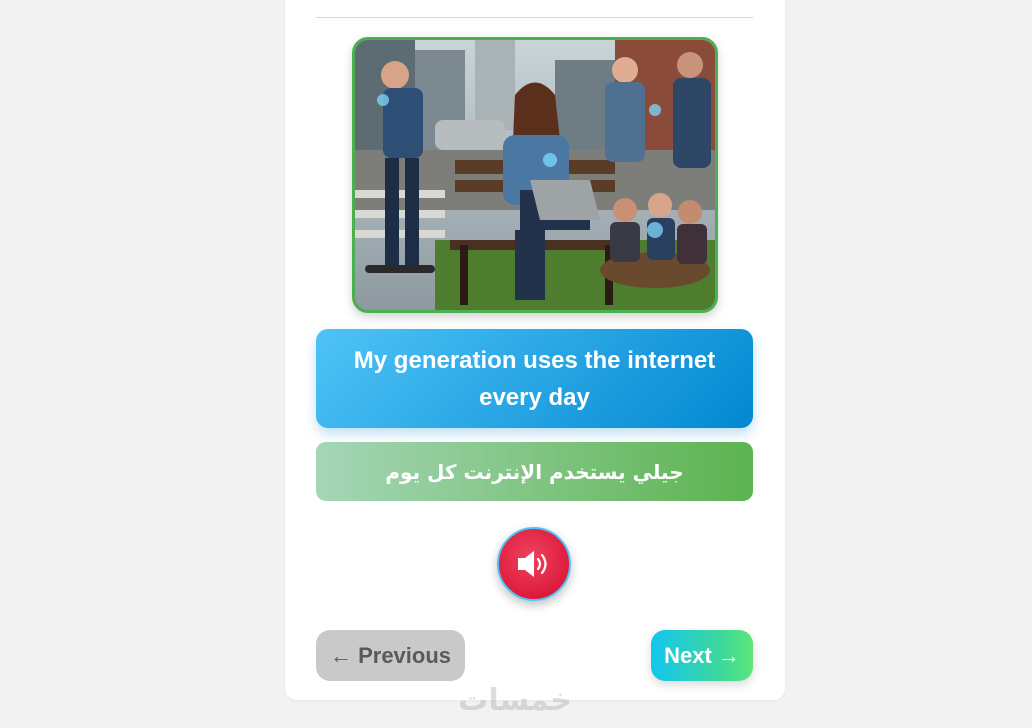 The image size is (1032, 728). I want to click on arabic-translation: جيلي يستخدم الإنترنت كل يوم, so click(534, 471).